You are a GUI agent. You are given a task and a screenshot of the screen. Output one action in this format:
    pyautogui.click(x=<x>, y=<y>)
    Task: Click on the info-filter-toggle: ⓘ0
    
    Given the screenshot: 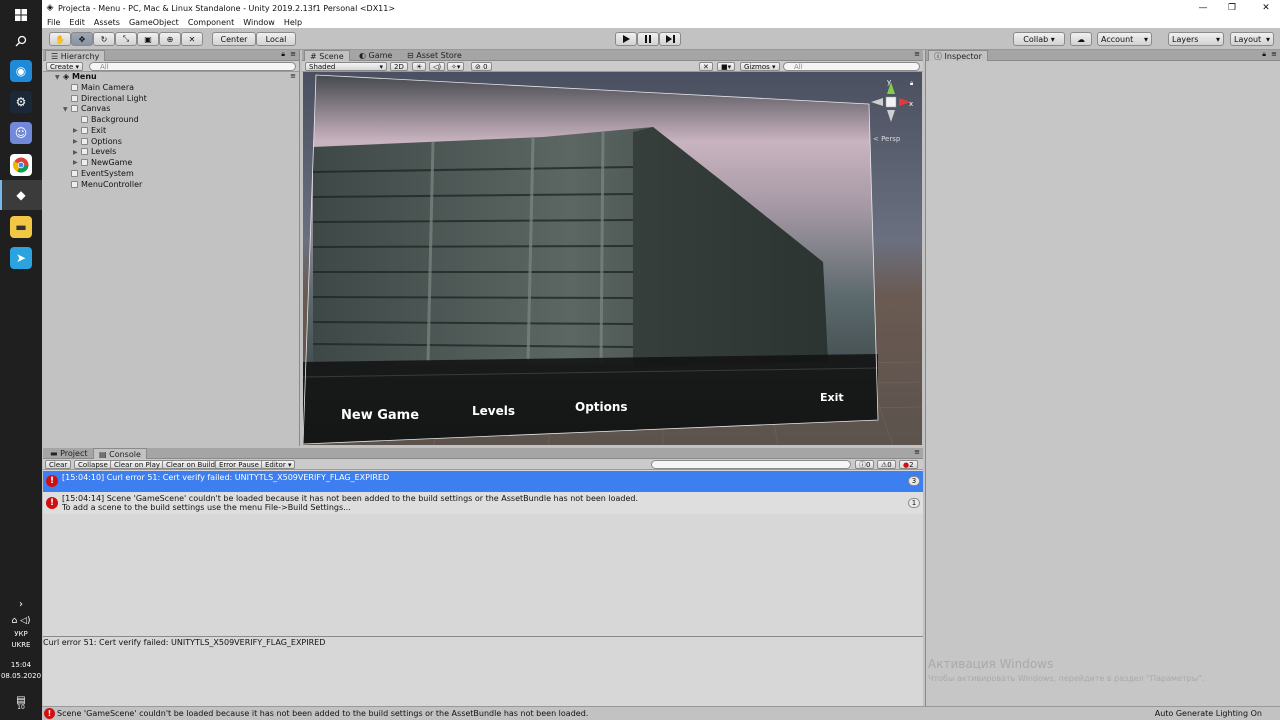 What is the action you would take?
    pyautogui.click(x=865, y=464)
    